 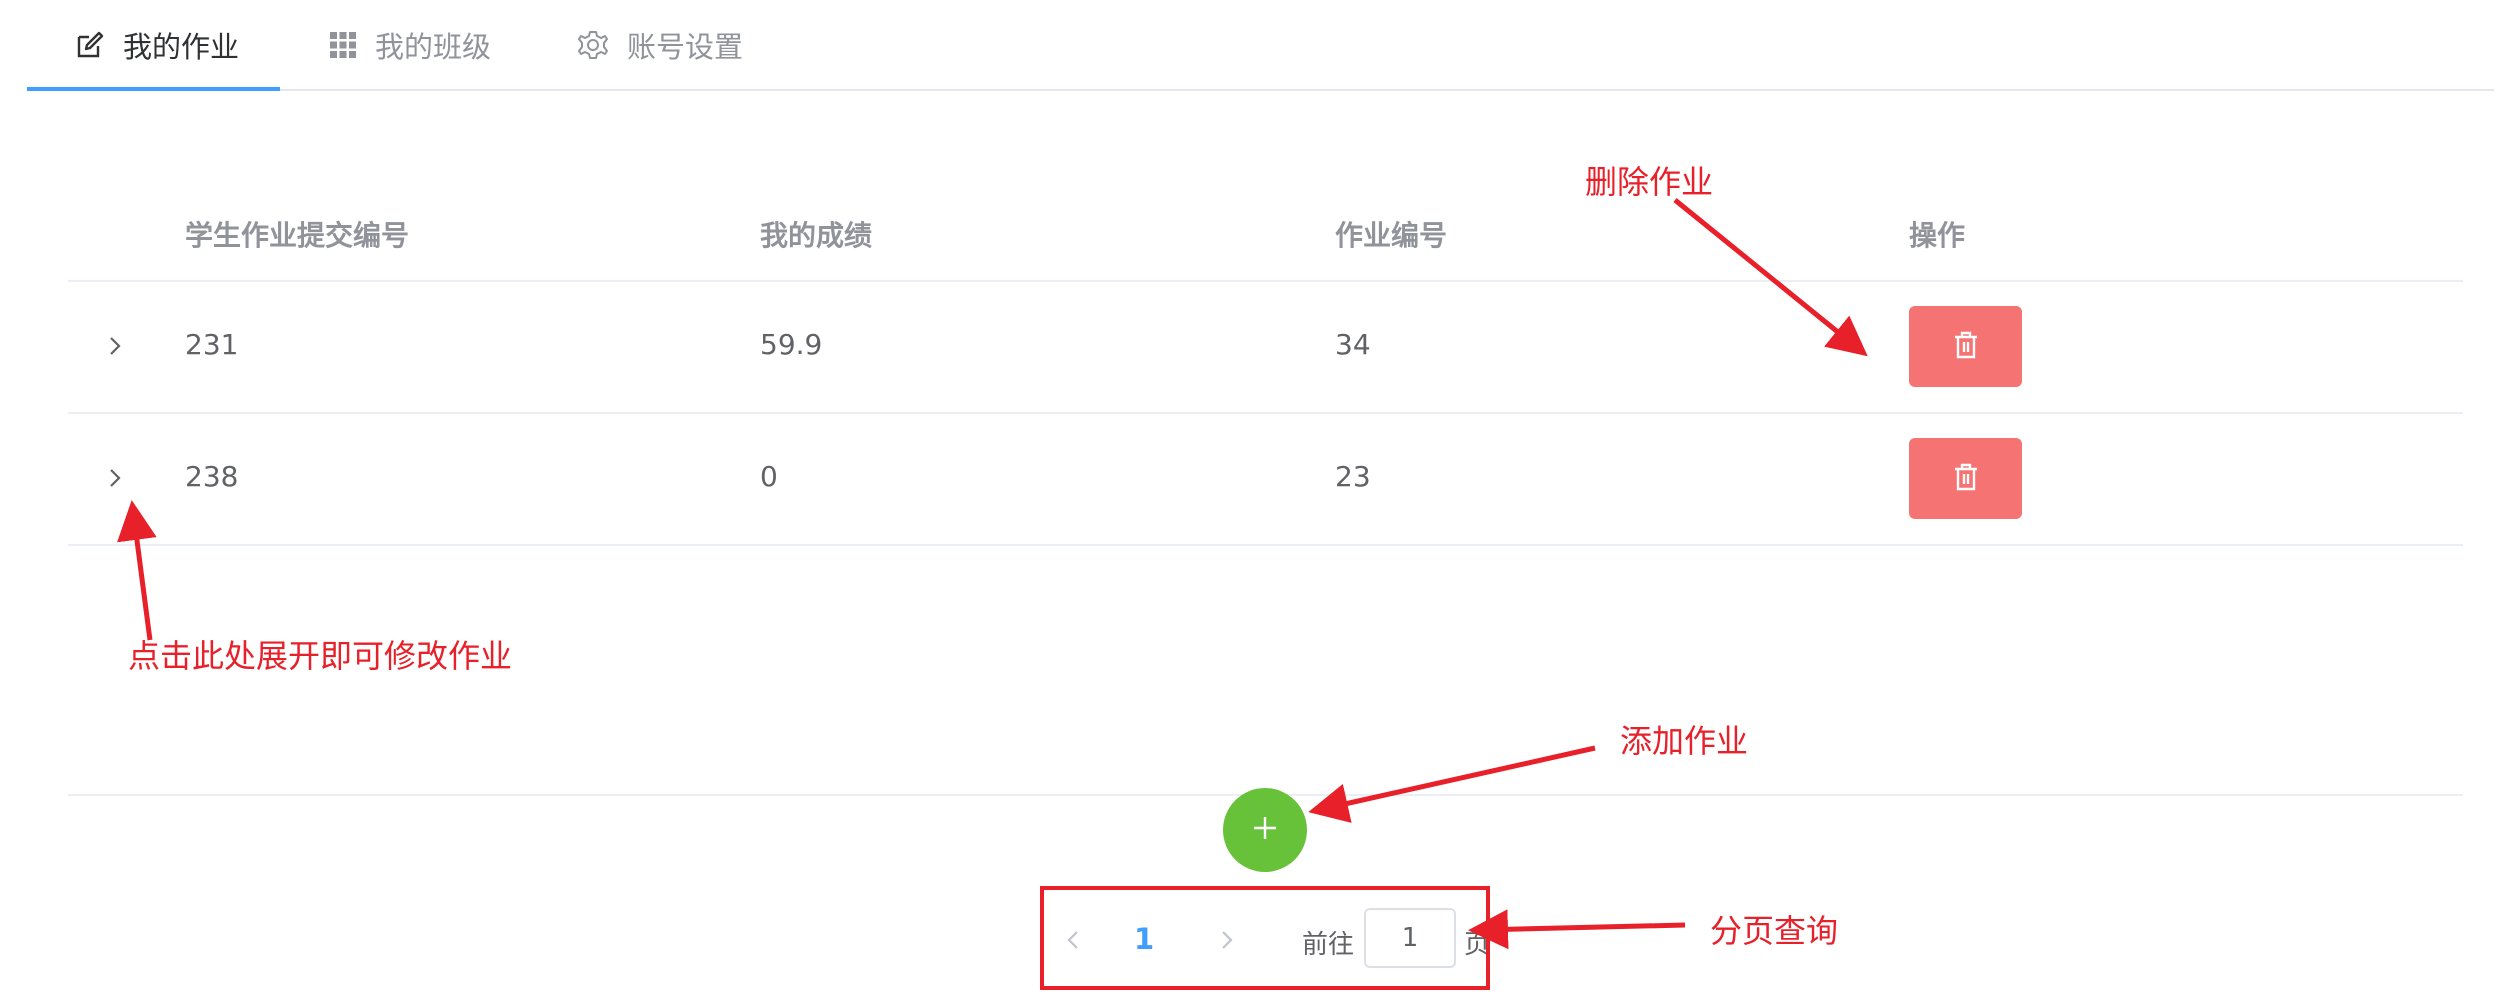 What do you see at coordinates (1353, 476) in the screenshot?
I see `cell-assignment-id: 23` at bounding box center [1353, 476].